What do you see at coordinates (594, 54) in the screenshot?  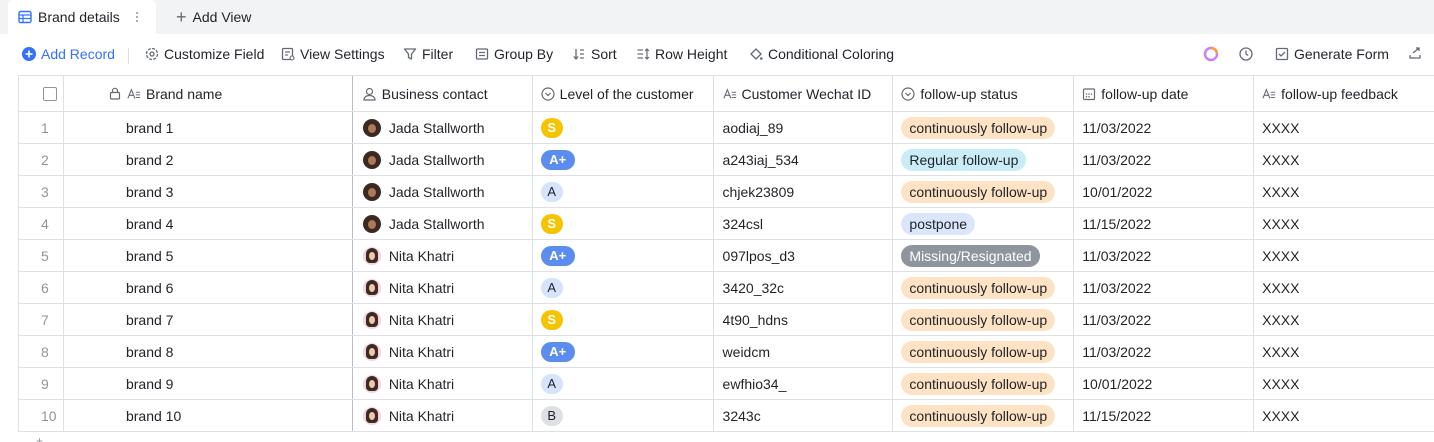 I see `sort-button: Sort` at bounding box center [594, 54].